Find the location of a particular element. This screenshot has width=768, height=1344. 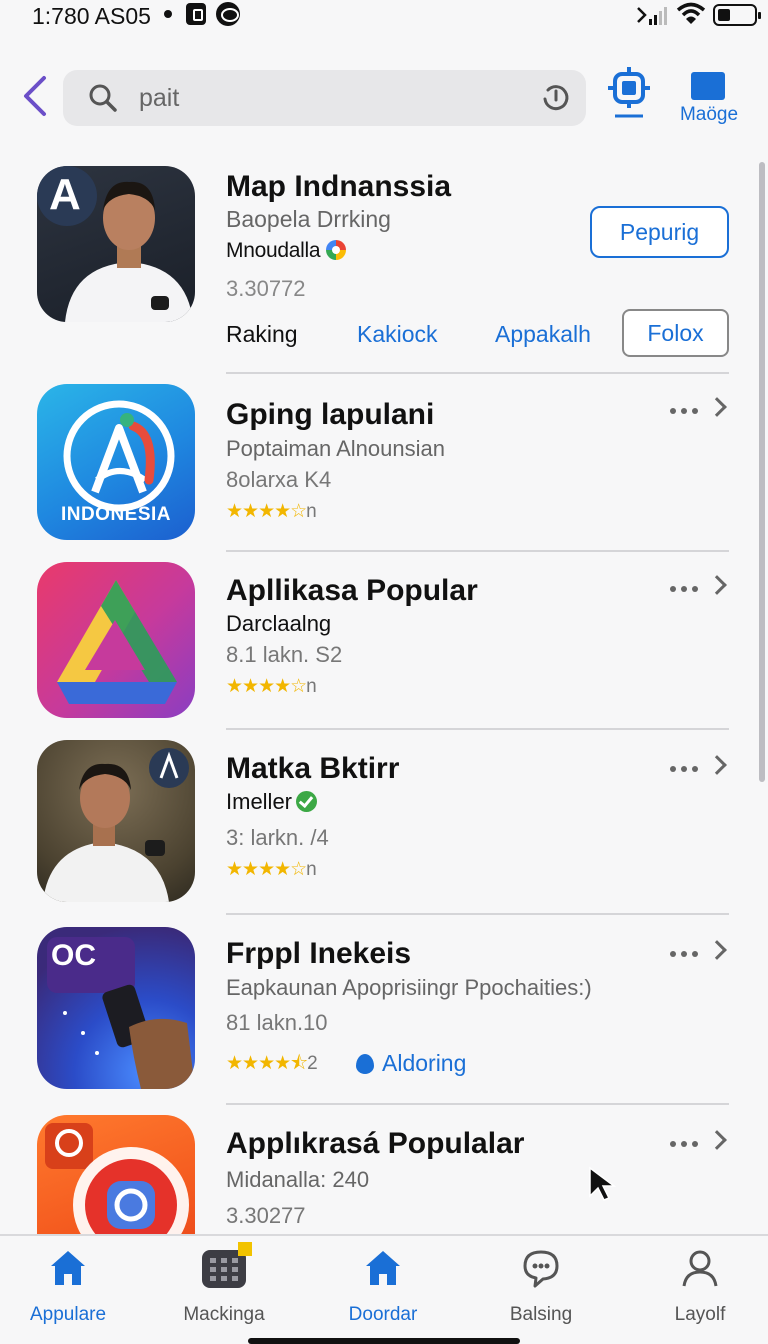

featured-action-button: Pepurig is located at coordinates (659, 232).